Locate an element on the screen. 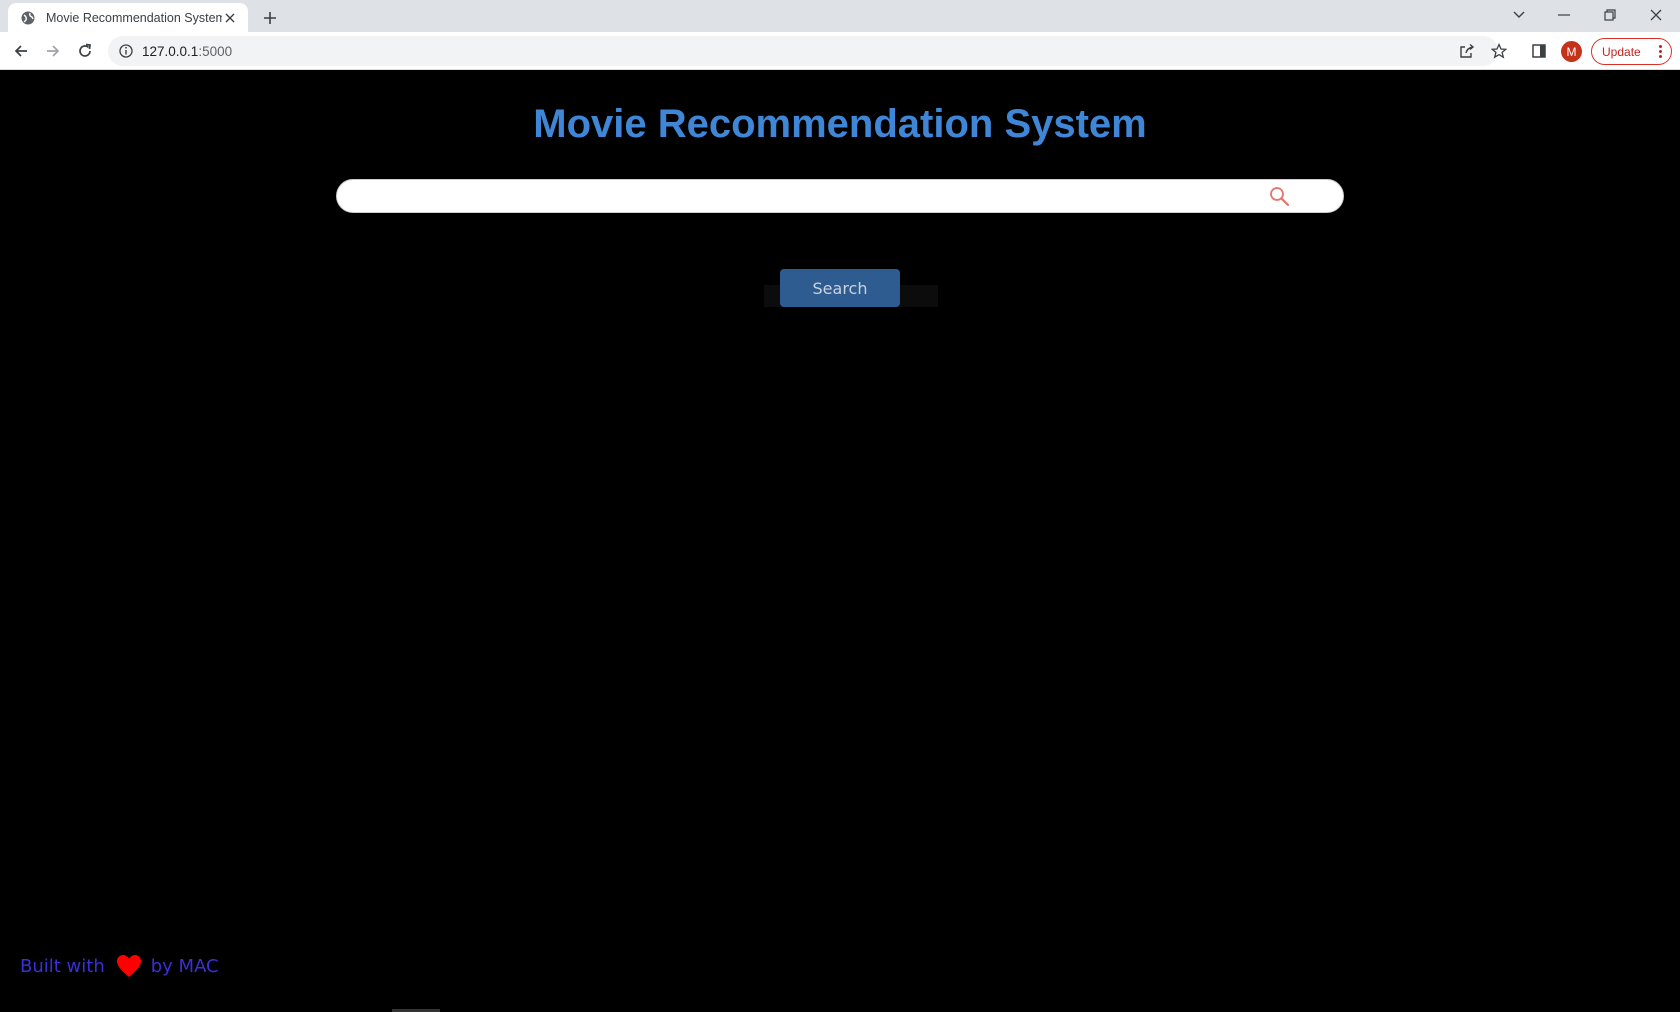 The image size is (1680, 1012). browser-toolbar: 127.0.0.1:5000 M Update is located at coordinates (840, 51).